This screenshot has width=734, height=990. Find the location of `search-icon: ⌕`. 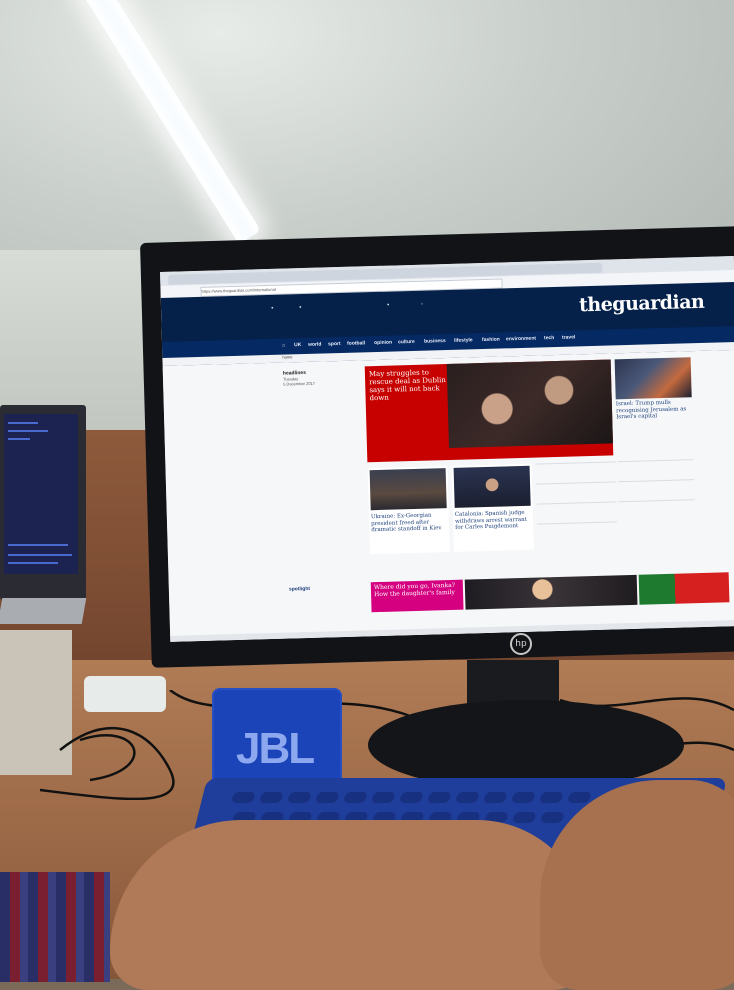

search-icon: ⌕ is located at coordinates (422, 303).